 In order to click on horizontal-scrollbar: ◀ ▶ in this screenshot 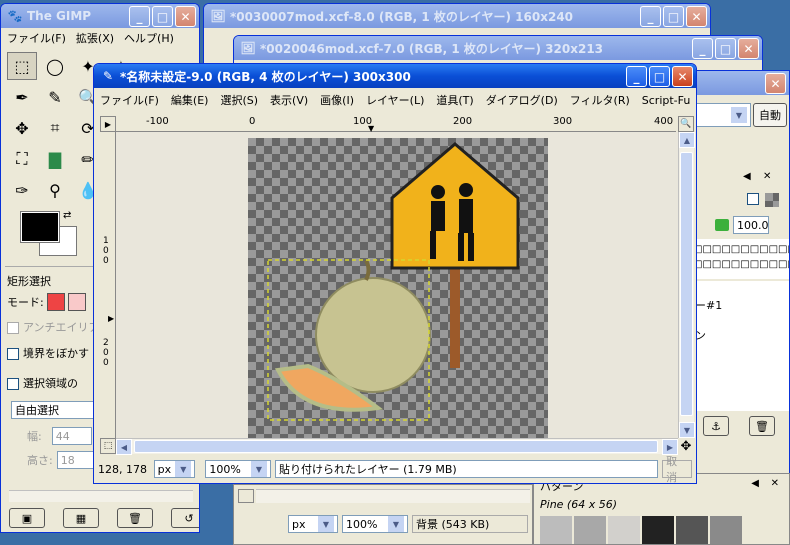, I will do `click(397, 446)`.